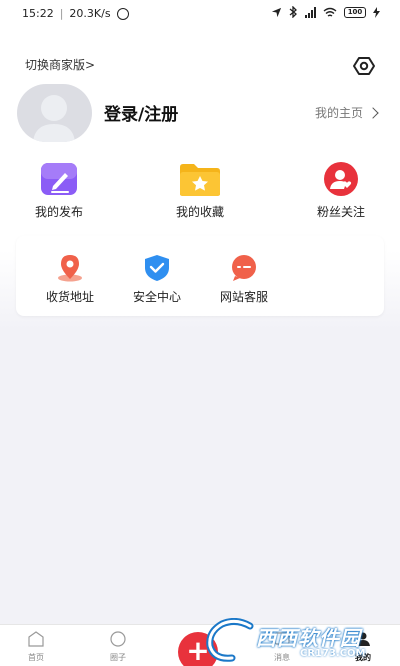  Describe the element at coordinates (200, 180) in the screenshot. I see `star-folder-icon` at that location.